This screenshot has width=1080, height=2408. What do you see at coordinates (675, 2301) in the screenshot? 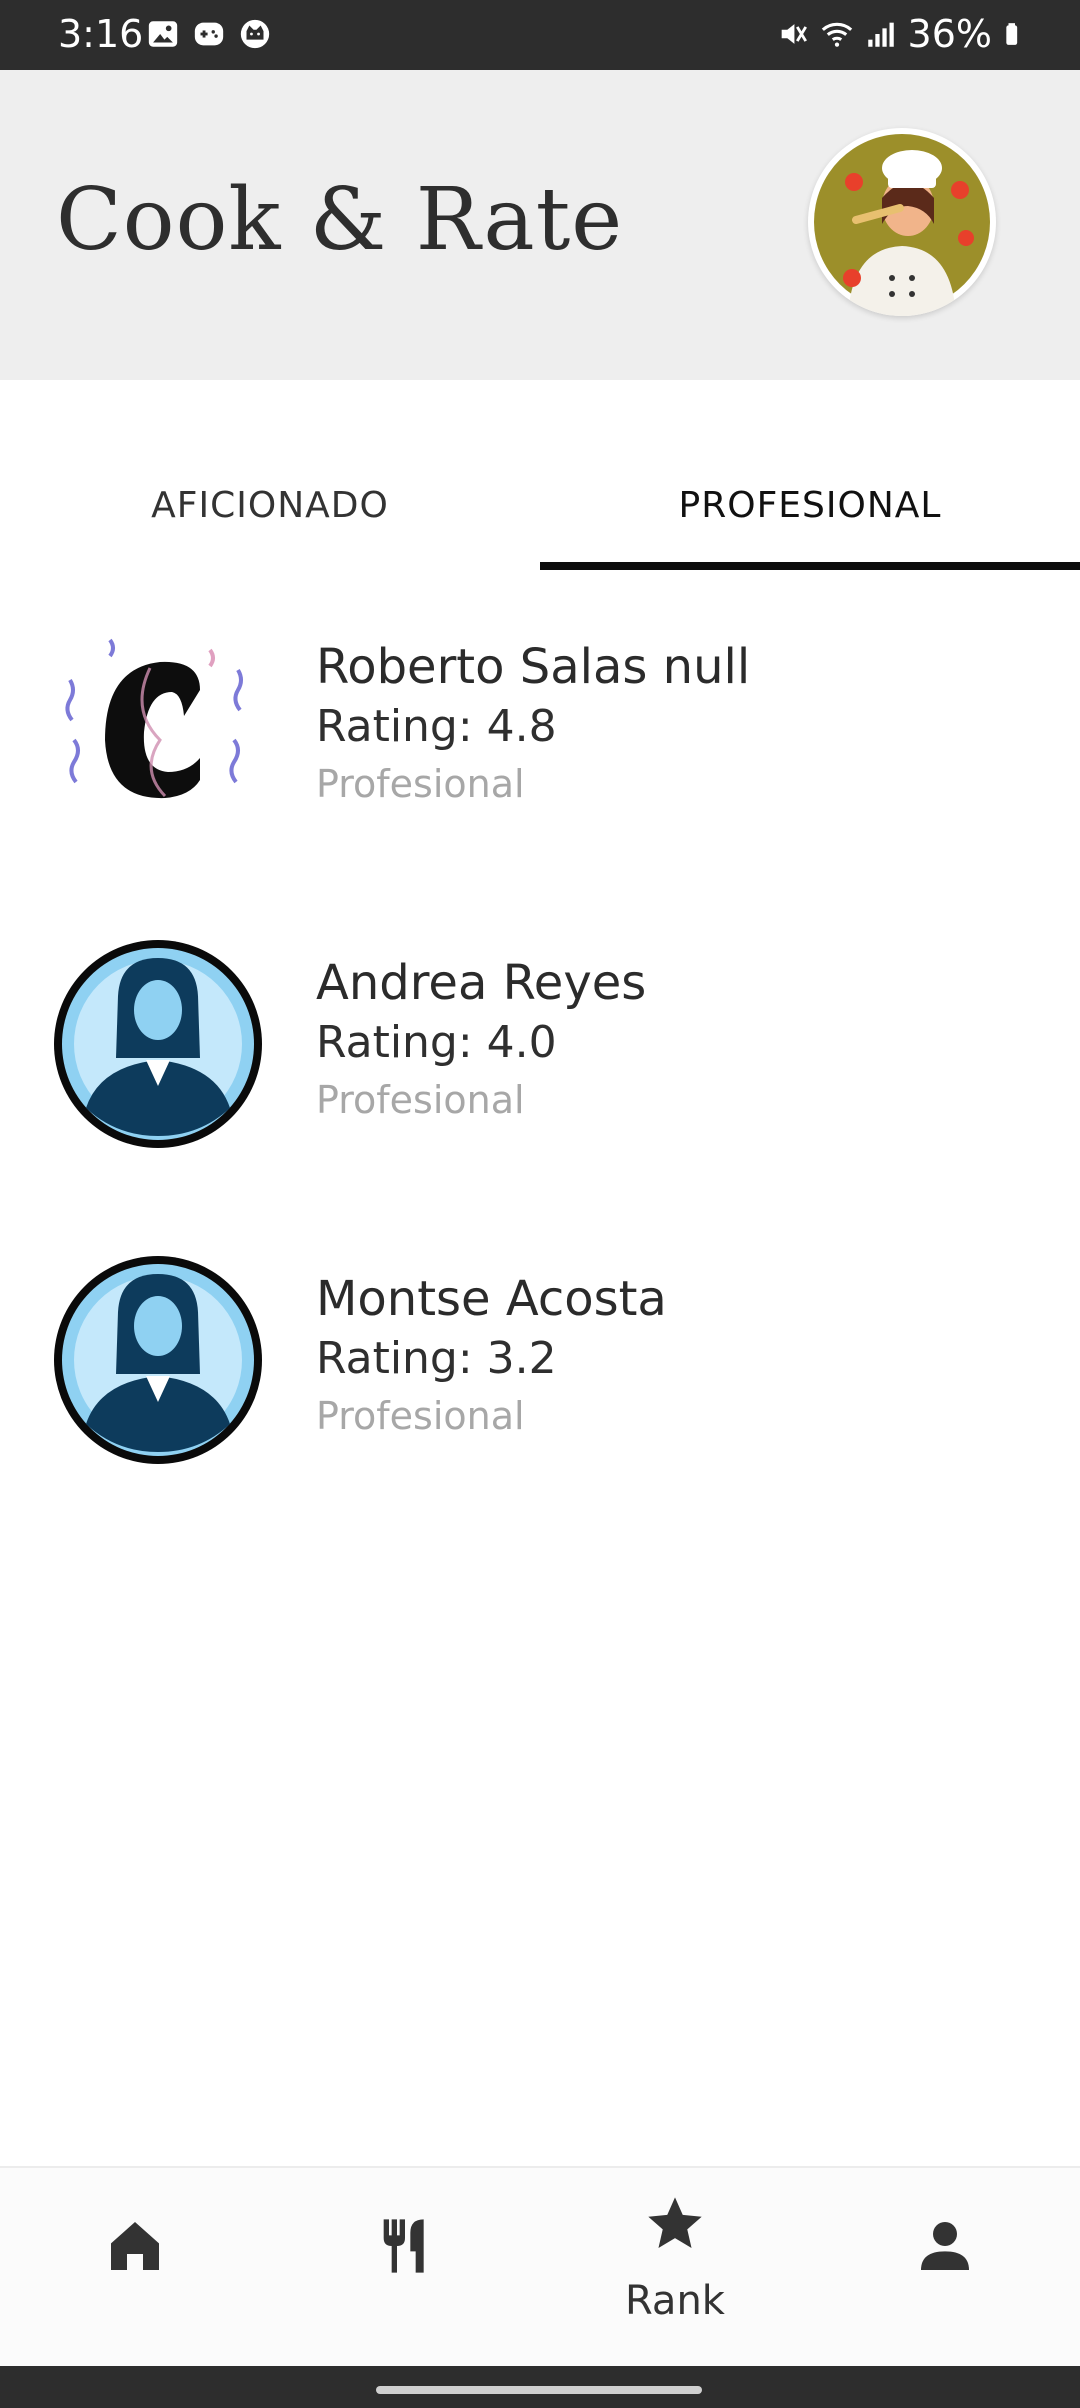
I see `nav-rank-label: Rank` at bounding box center [675, 2301].